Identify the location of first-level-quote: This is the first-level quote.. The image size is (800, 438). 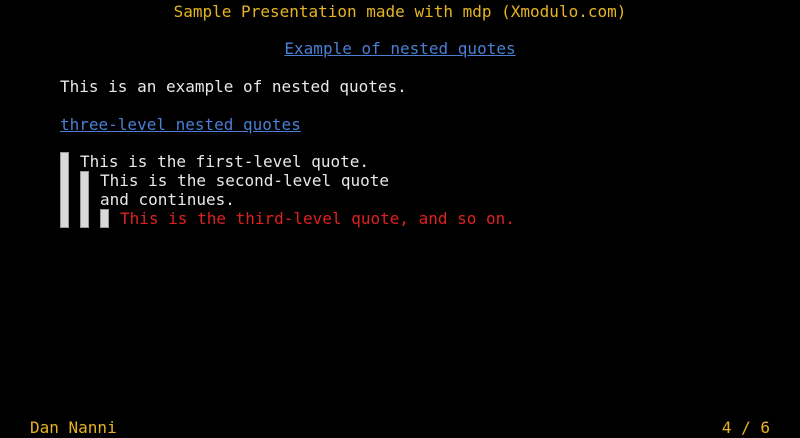
(224, 161).